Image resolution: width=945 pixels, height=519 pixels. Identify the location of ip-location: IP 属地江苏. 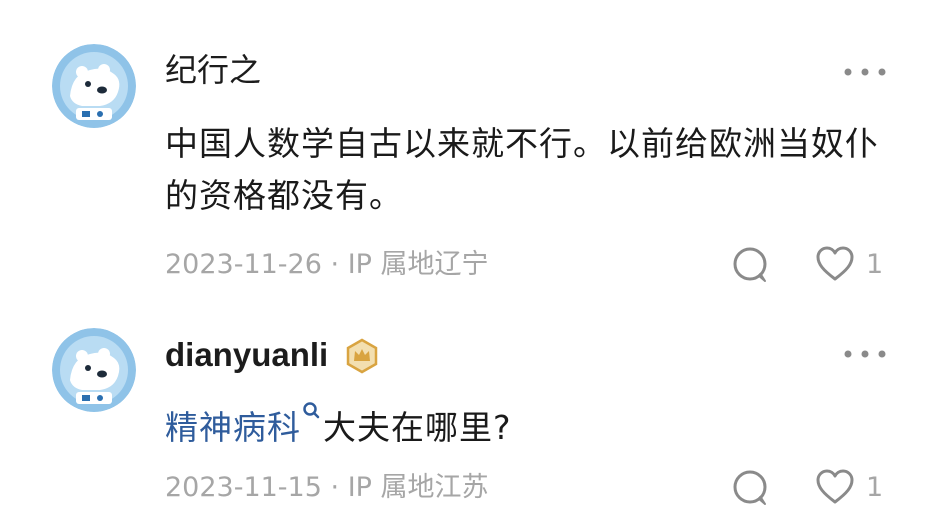
(418, 487).